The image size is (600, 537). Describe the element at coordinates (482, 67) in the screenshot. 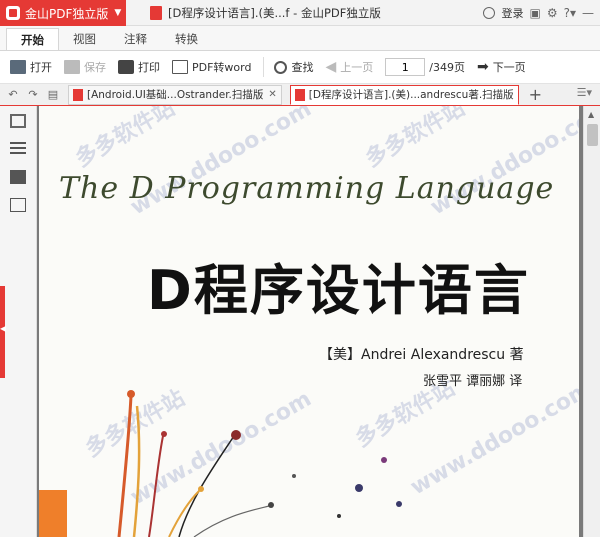

I see `arrow-right-icon: ➡` at that location.